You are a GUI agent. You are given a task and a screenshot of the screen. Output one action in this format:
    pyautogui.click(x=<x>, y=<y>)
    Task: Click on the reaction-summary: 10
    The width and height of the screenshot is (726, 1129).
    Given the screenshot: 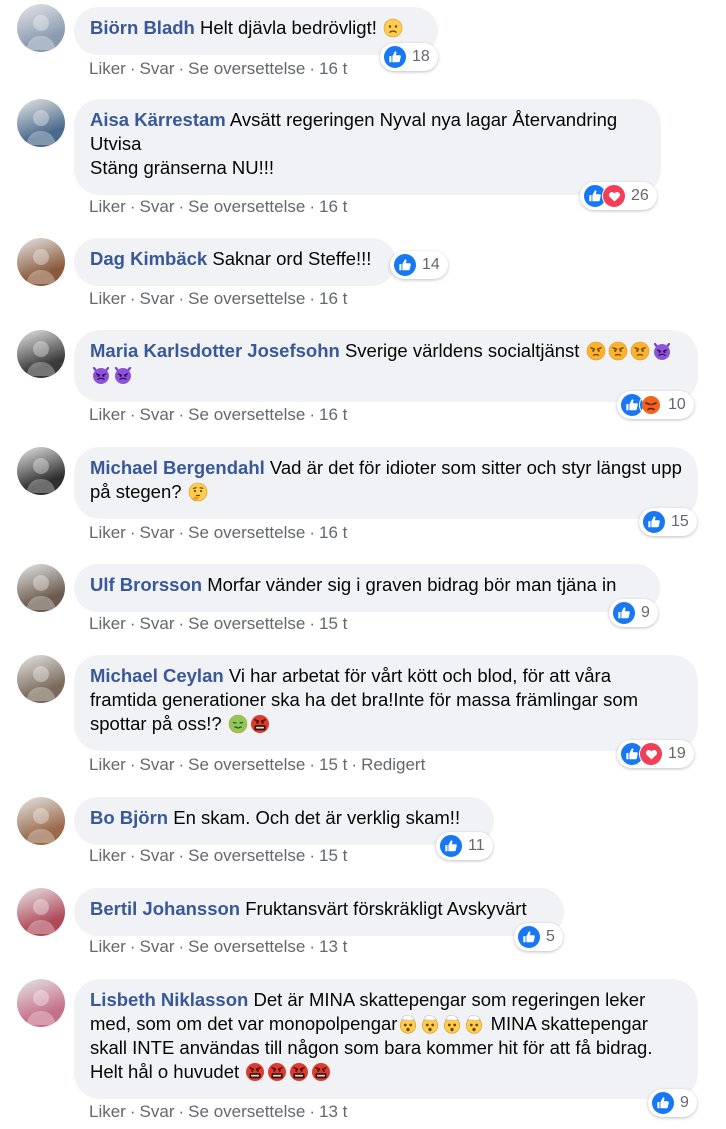 What is the action you would take?
    pyautogui.click(x=655, y=405)
    